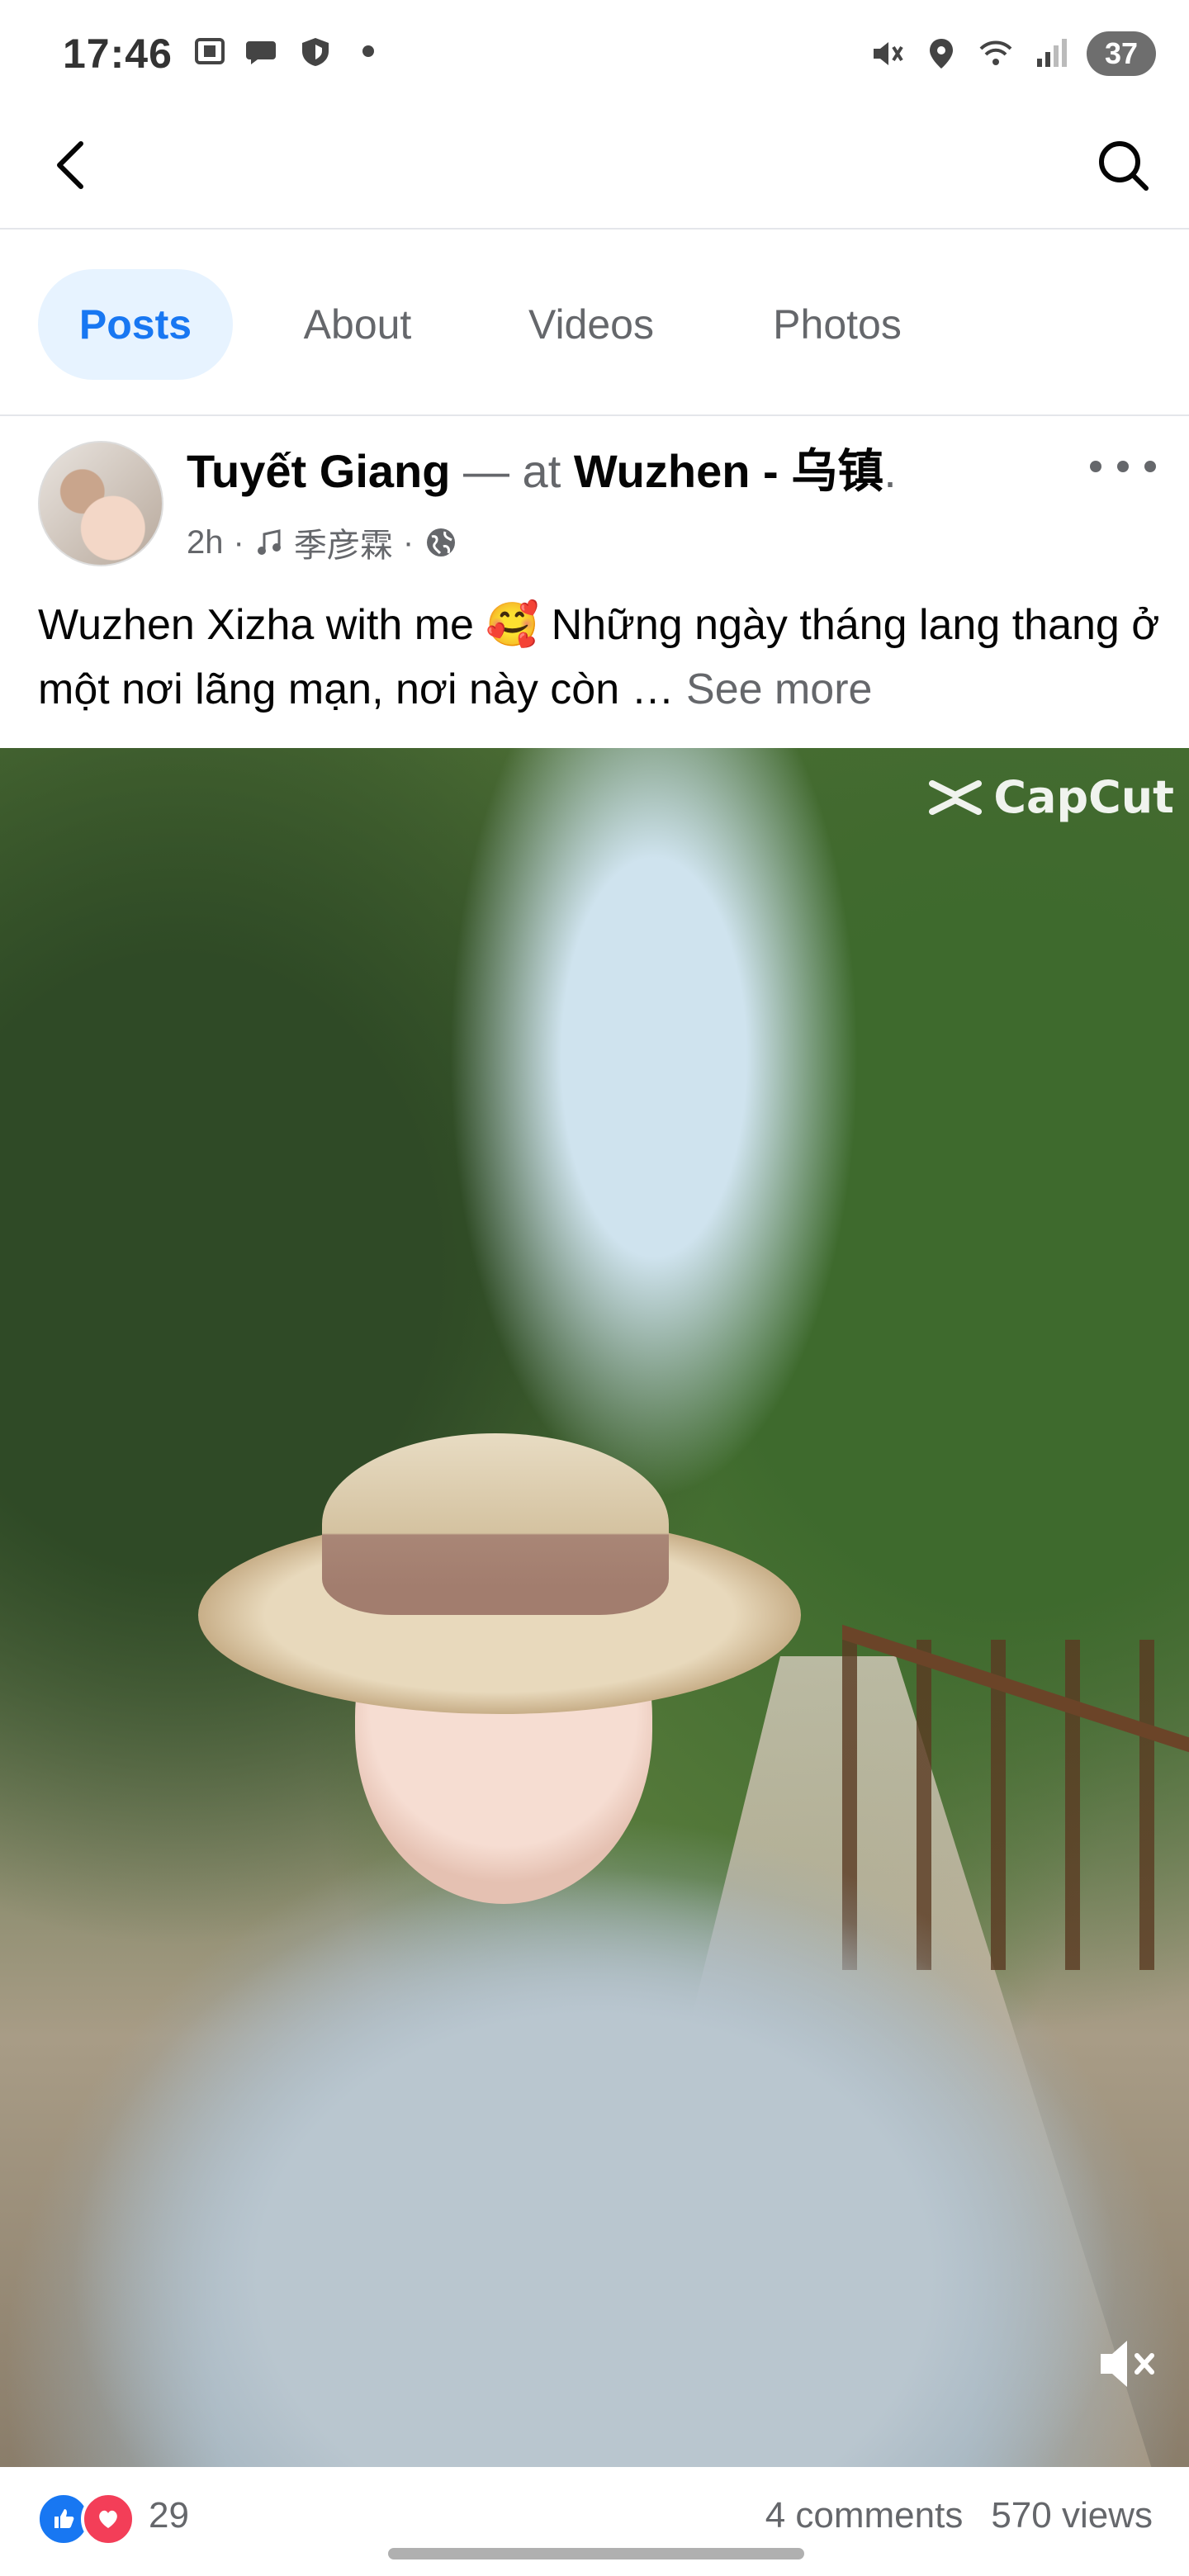  I want to click on status-left-icons, so click(289, 51).